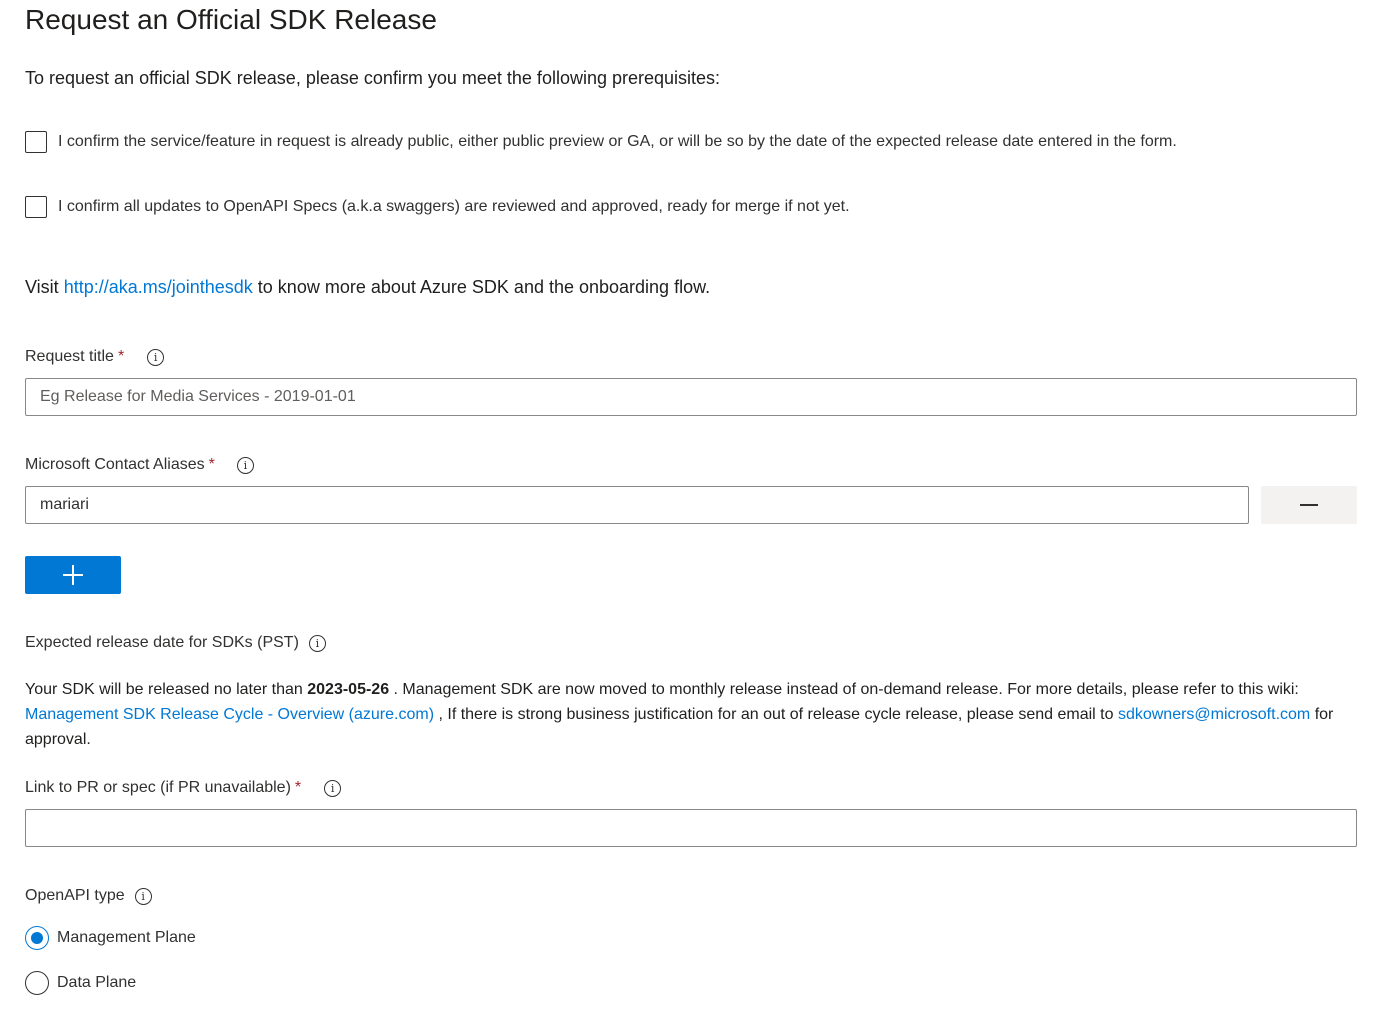  I want to click on pr-link-input, so click(691, 828).